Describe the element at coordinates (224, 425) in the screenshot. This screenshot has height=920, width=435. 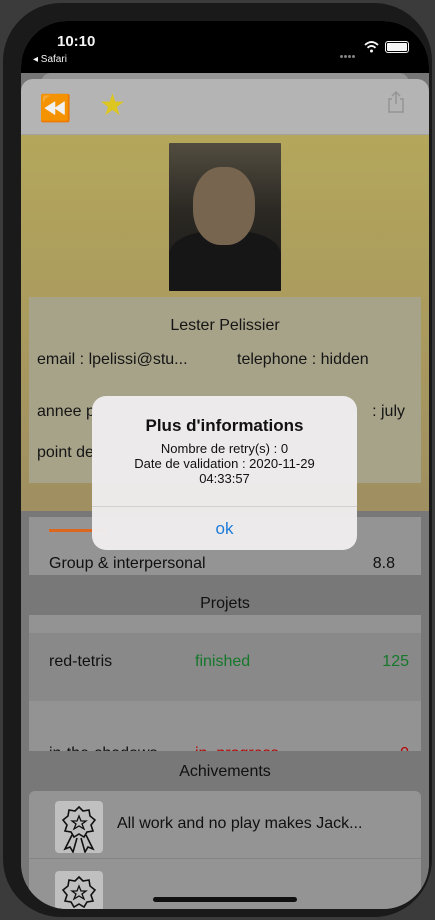
I see `alert-title: Plus d'informations` at that location.